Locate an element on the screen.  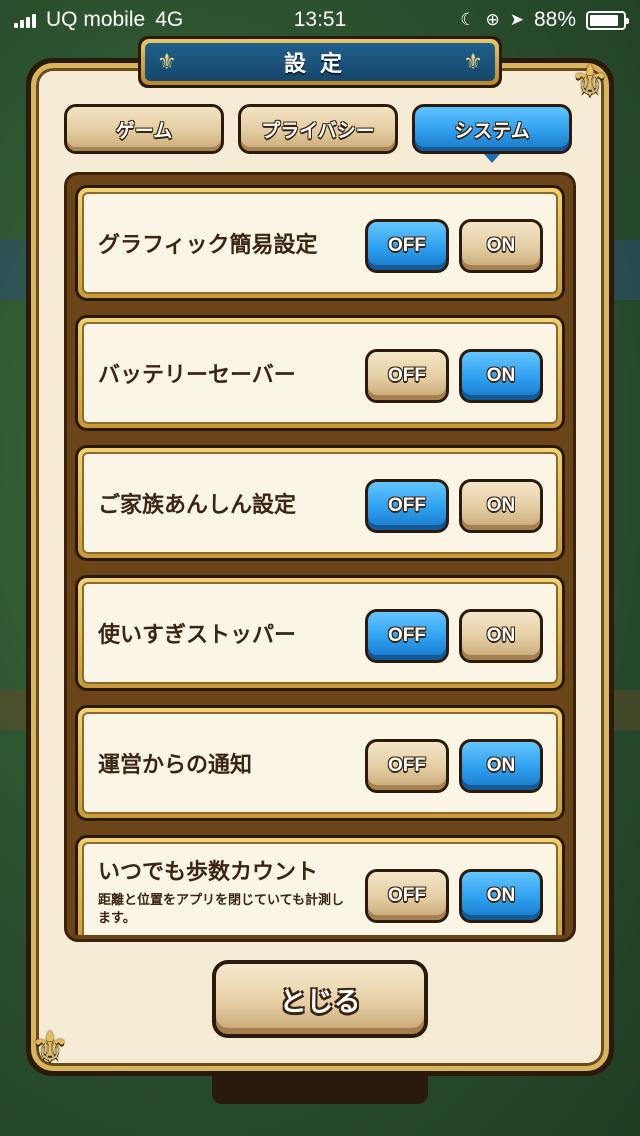
moon-icon: ☾ is located at coordinates (468, 19).